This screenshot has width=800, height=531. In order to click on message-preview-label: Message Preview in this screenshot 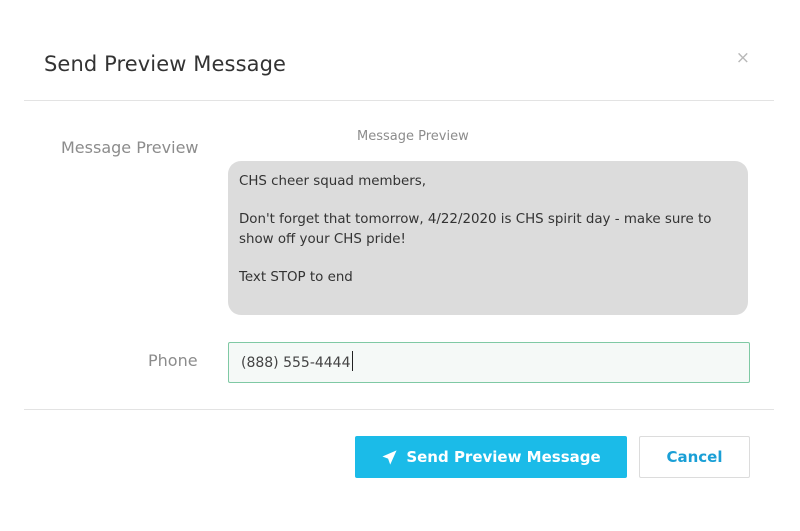, I will do `click(130, 147)`.